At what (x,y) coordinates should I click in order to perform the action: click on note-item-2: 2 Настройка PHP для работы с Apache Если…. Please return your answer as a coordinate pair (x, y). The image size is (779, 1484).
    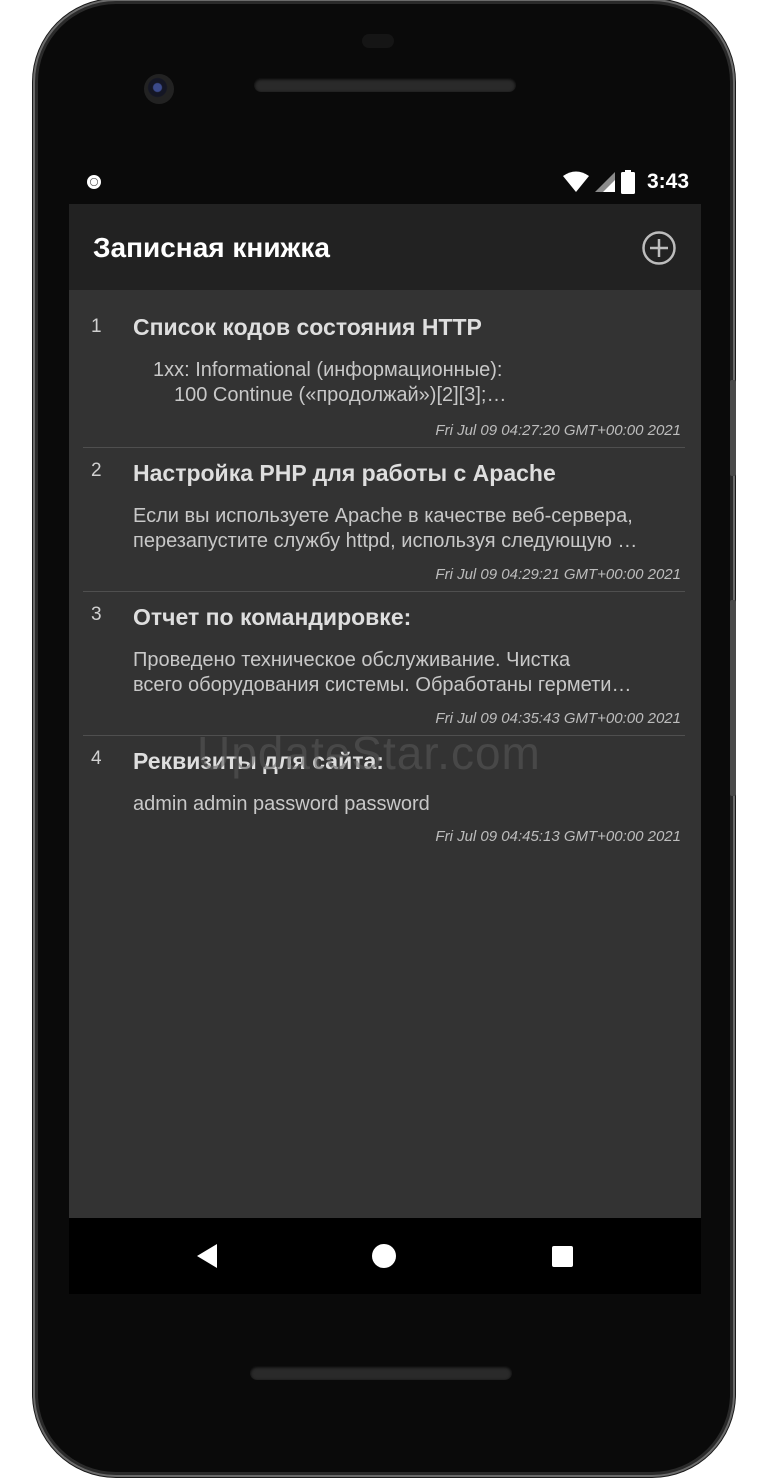
    Looking at the image, I should click on (384, 520).